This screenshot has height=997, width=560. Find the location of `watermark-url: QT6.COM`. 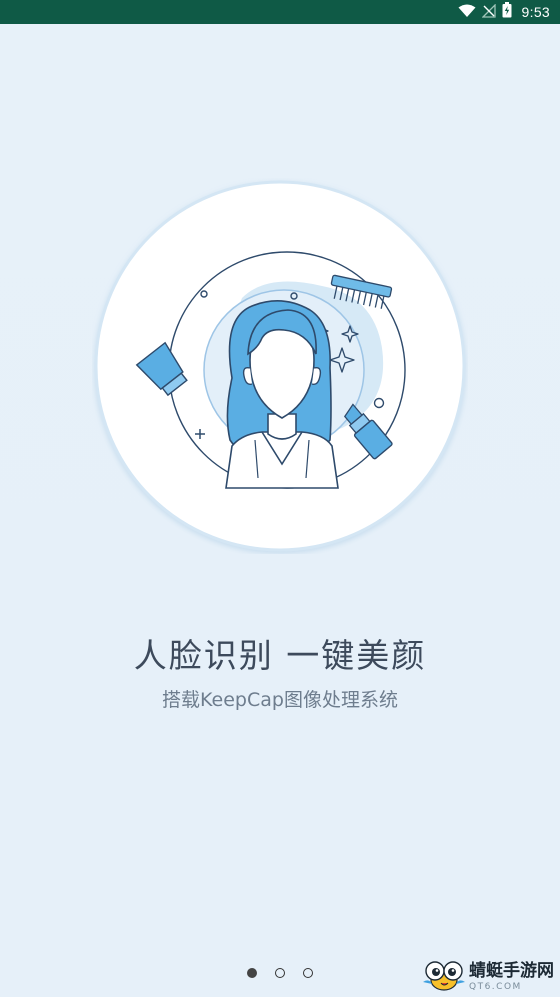

watermark-url: QT6.COM is located at coordinates (495, 986).